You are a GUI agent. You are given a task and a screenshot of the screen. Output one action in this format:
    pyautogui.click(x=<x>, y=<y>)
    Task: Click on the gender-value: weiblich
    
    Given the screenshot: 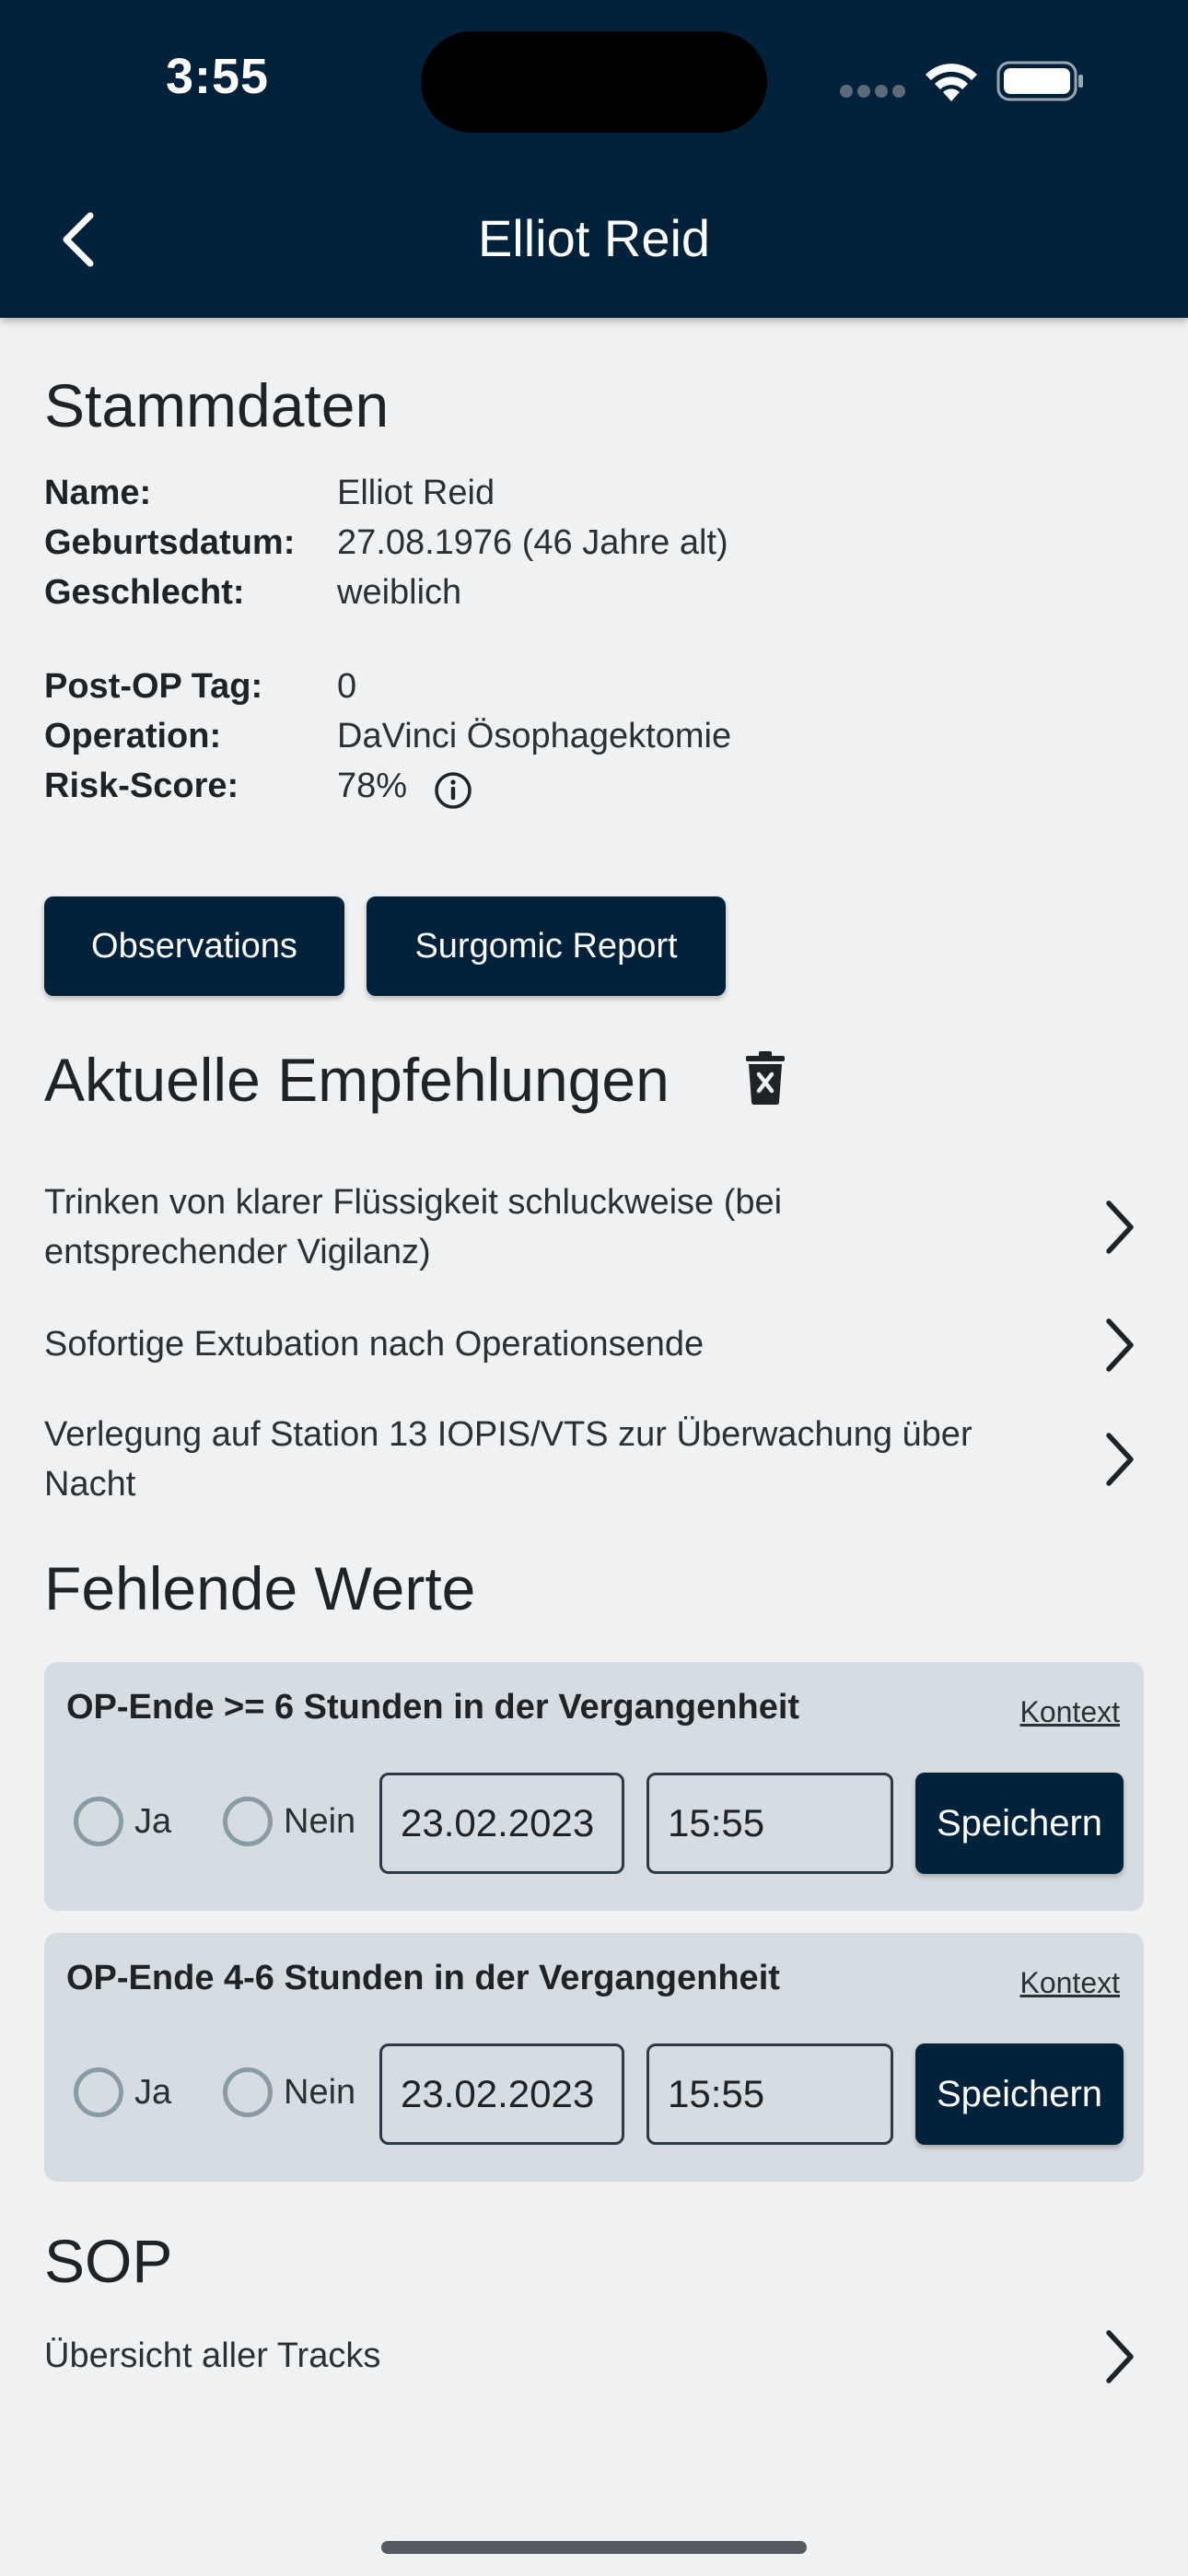 What is the action you would take?
    pyautogui.click(x=399, y=592)
    